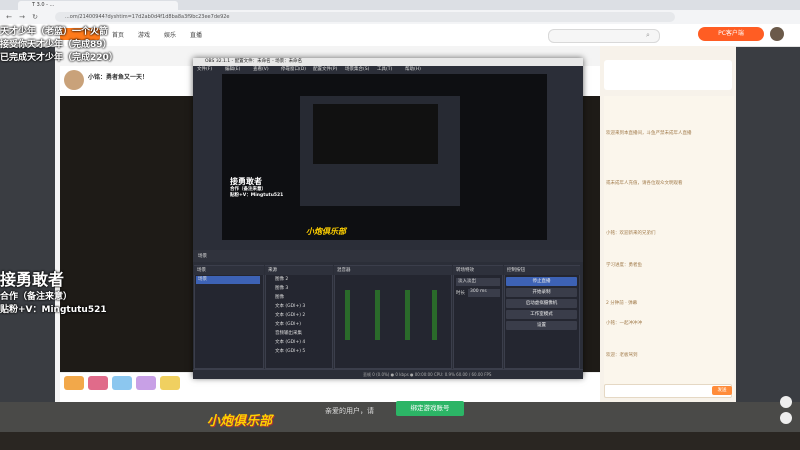  I want to click on overlay-text: 已完成天才少年（完成220）, so click(59, 58).